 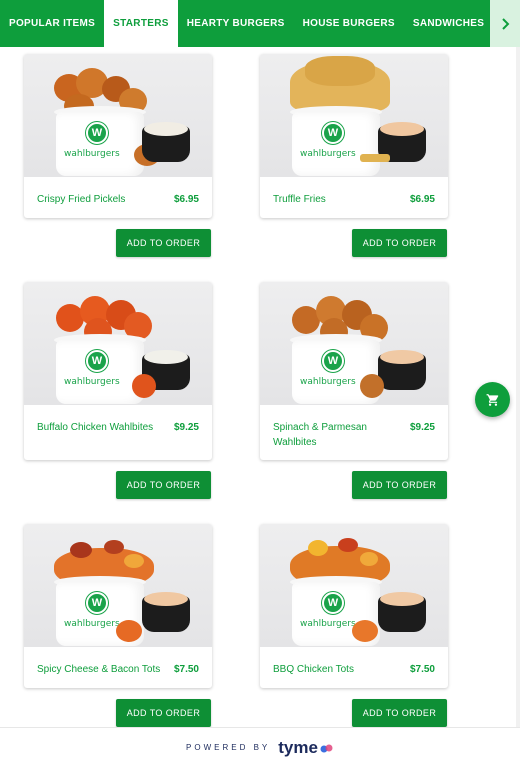 I want to click on tyme-wordmark: tyme, so click(x=298, y=747).